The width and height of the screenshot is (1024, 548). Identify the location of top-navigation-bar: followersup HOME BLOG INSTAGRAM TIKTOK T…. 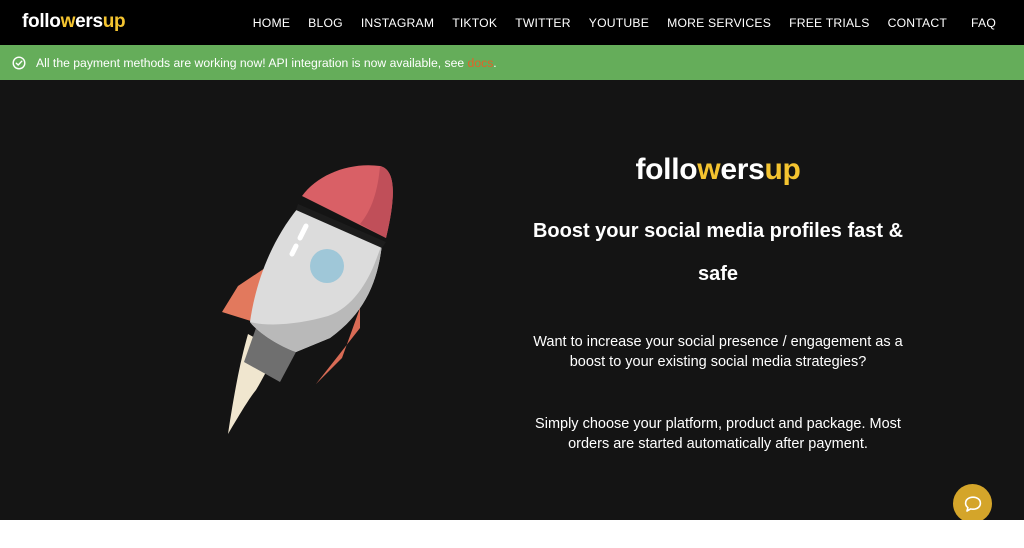
(512, 22).